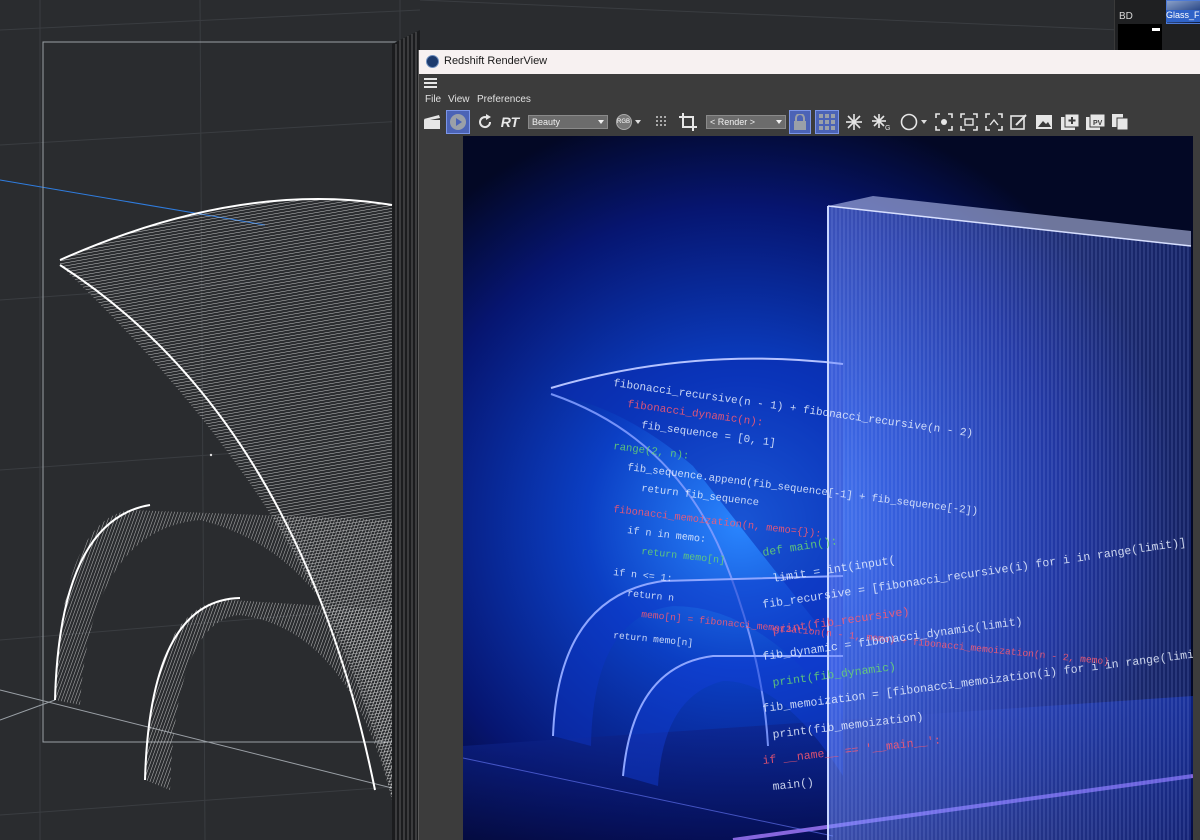 The height and width of the screenshot is (840, 1200). What do you see at coordinates (623, 122) in the screenshot?
I see `rgb-label: RGB` at bounding box center [623, 122].